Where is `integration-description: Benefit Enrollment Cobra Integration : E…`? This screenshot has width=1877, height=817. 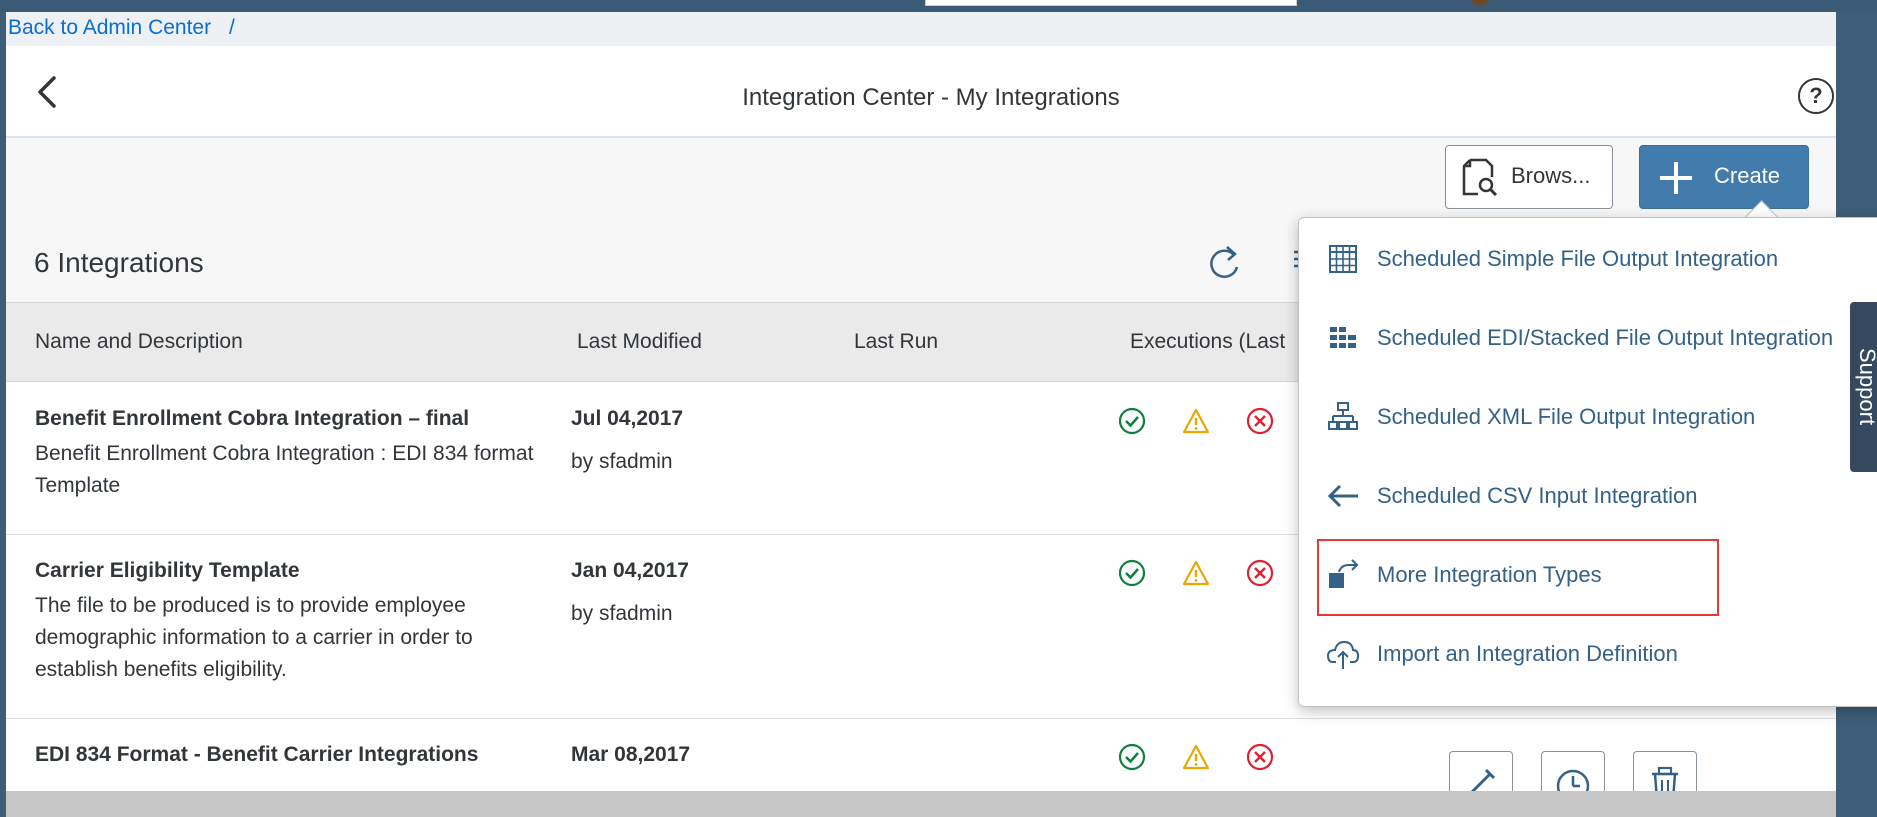
integration-description: Benefit Enrollment Cobra Integration : E… is located at coordinates (284, 469).